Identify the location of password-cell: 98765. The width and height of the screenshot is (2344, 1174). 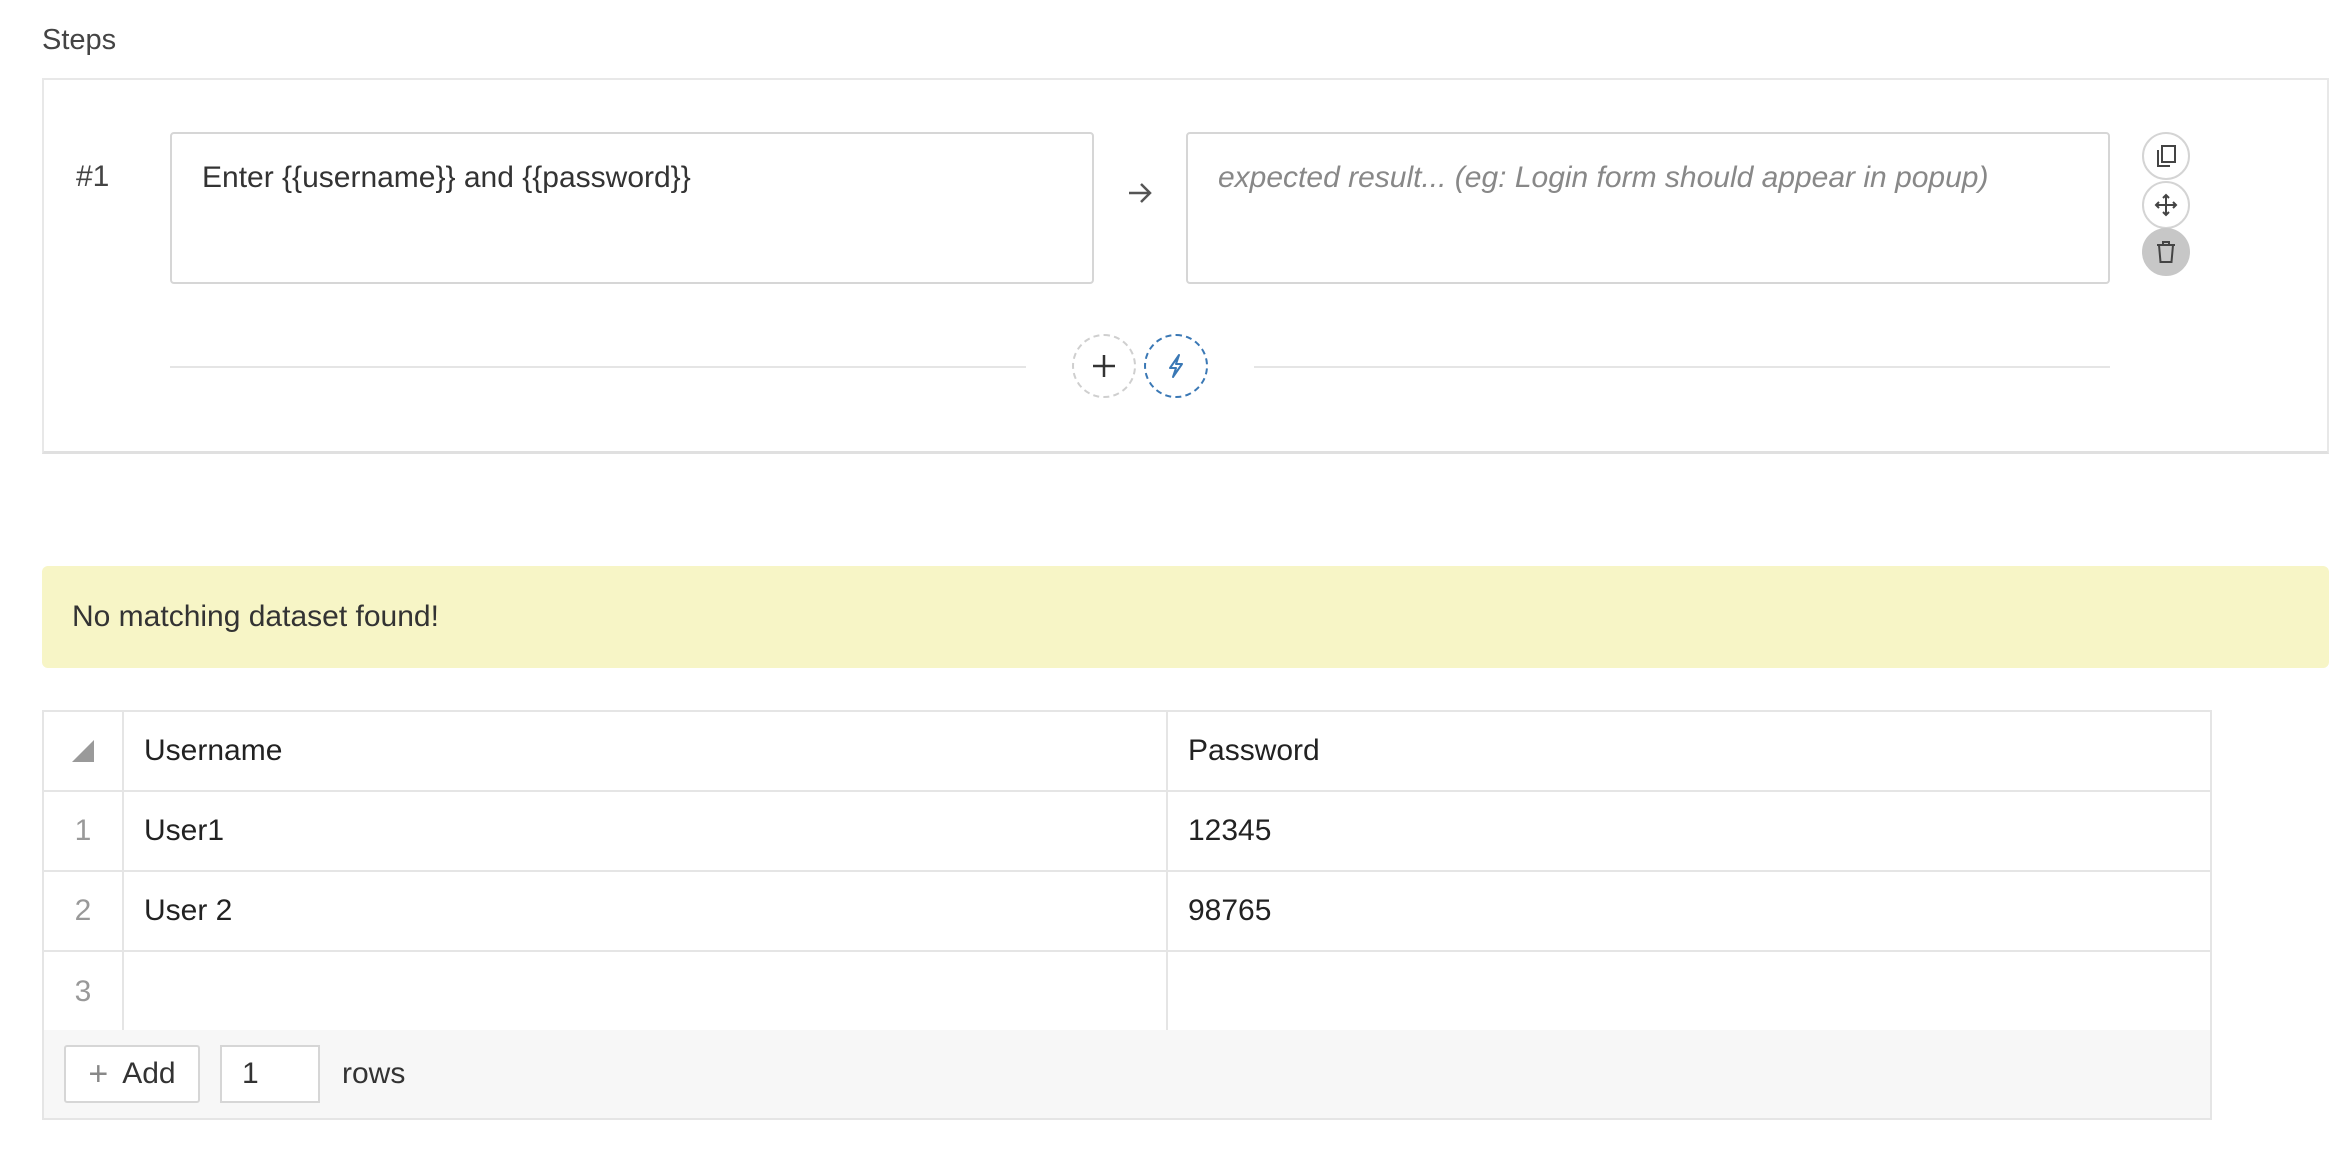
(1689, 911).